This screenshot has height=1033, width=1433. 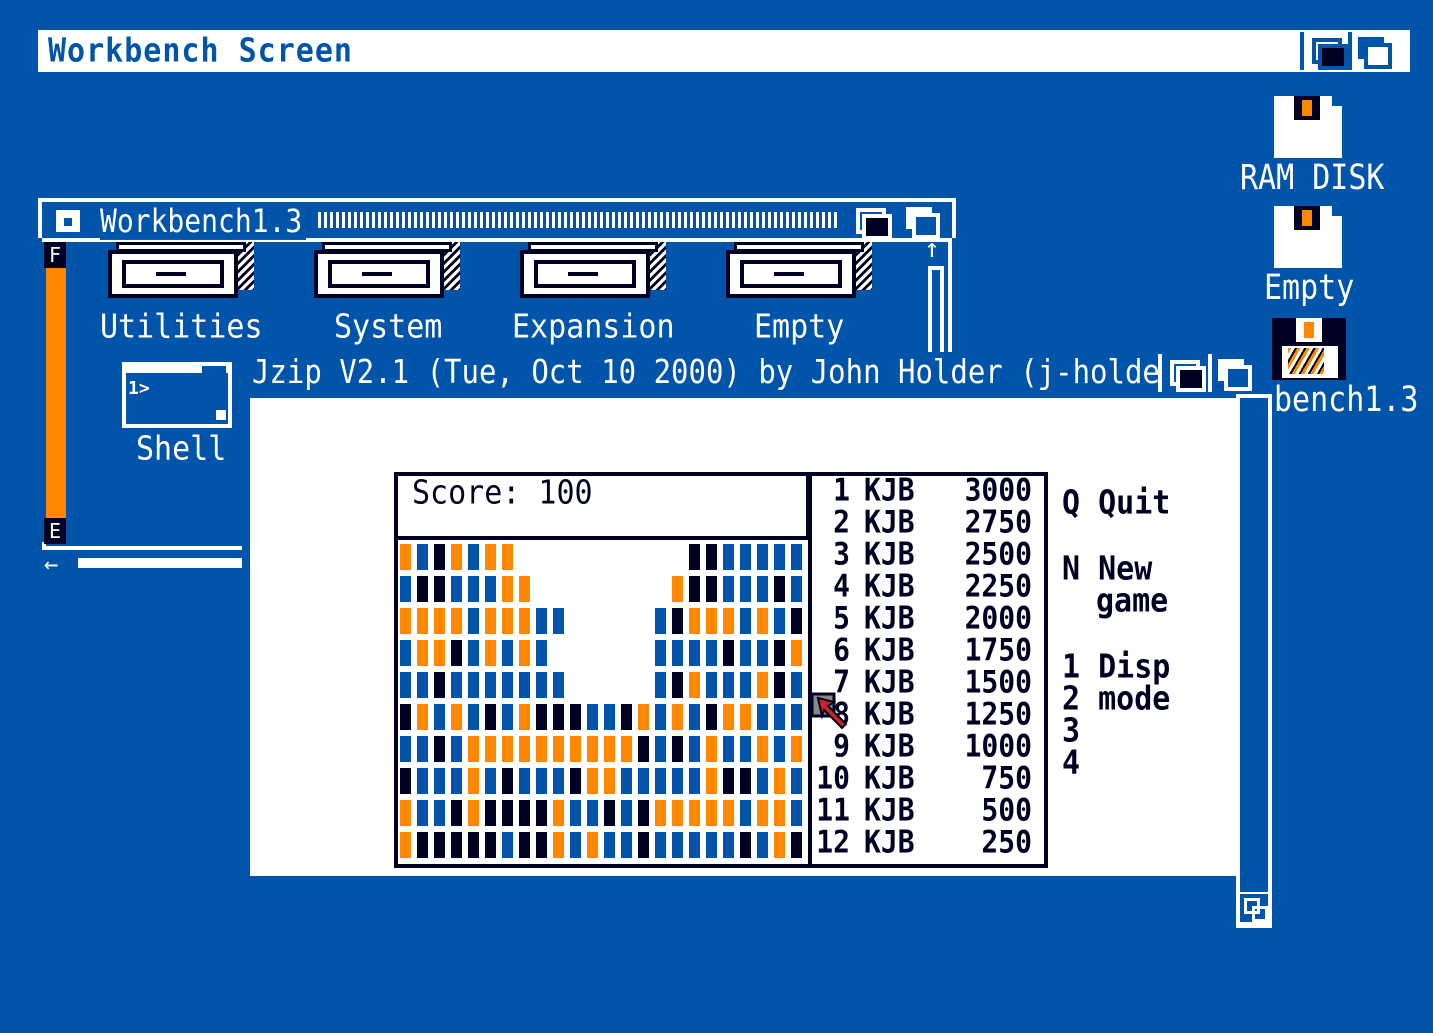 I want to click on resize-gadget-icon, so click(x=1254, y=908).